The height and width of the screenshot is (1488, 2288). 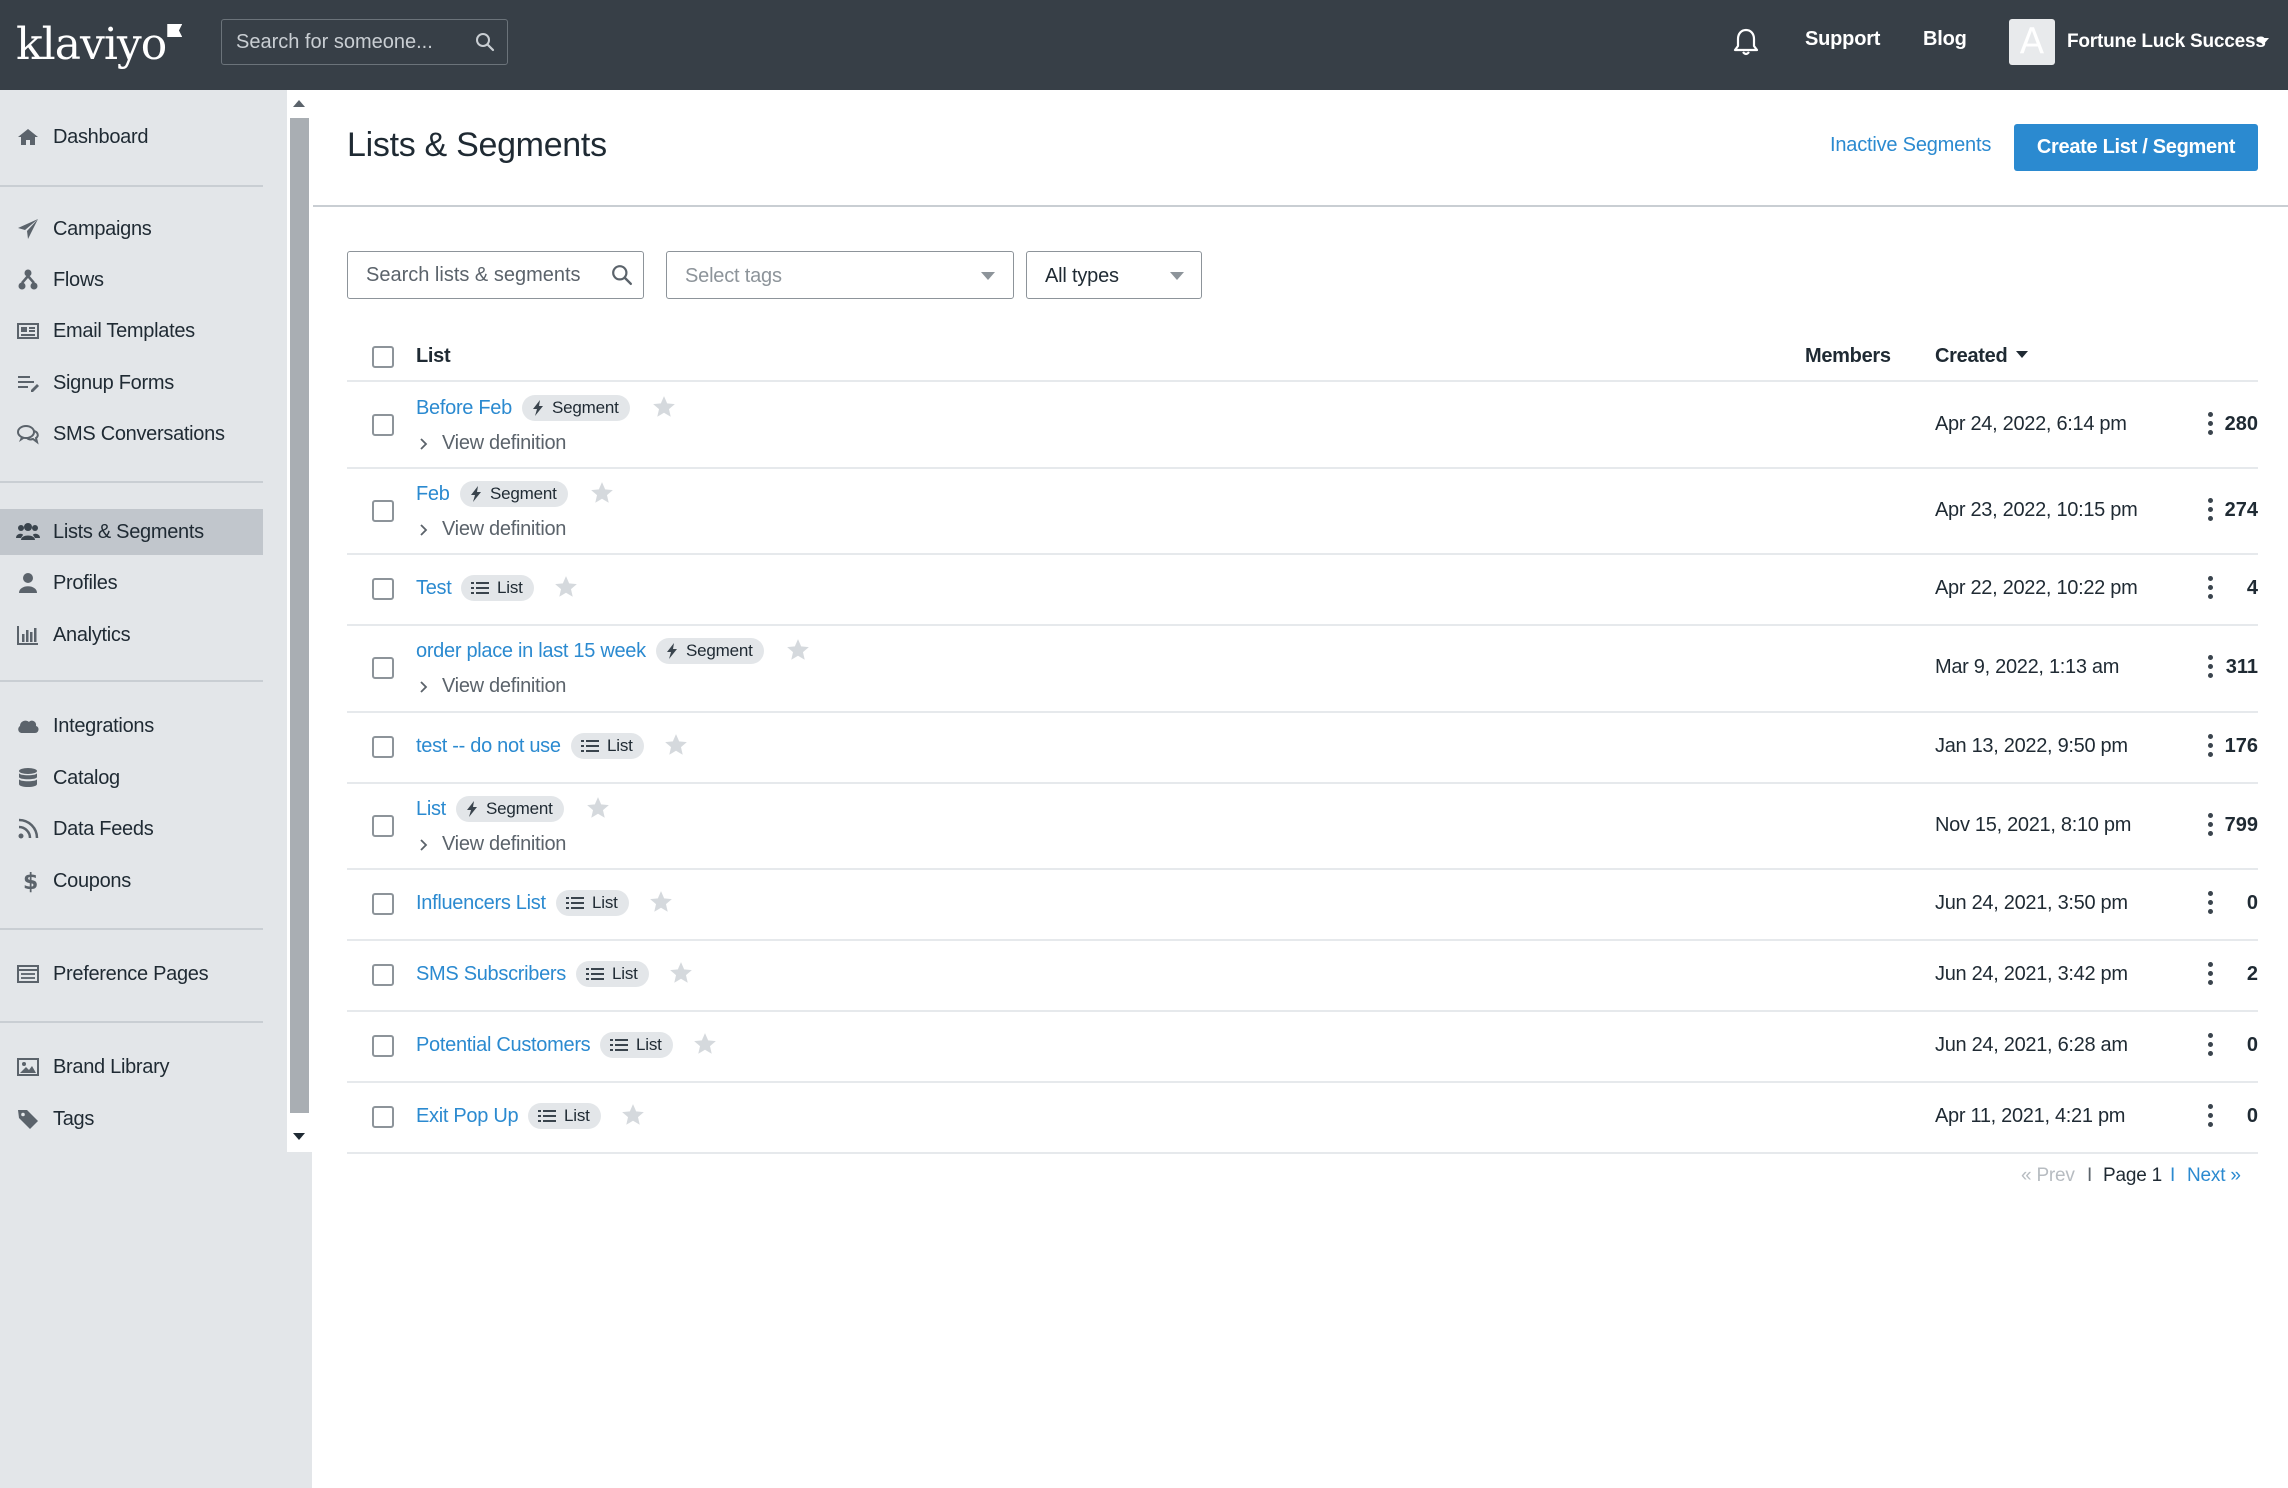 I want to click on support-link: Support, so click(x=1842, y=39).